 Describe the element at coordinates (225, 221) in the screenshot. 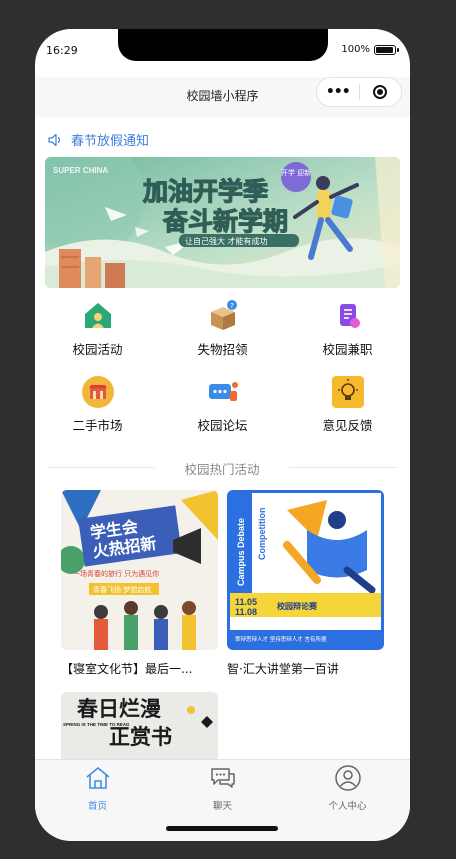

I see `banner-headline-2: 奋斗新学期` at that location.